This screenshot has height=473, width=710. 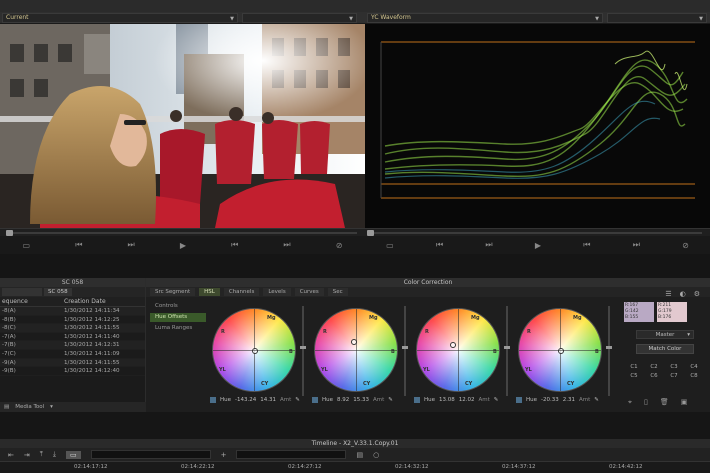 What do you see at coordinates (664, 402) in the screenshot?
I see `delete-icon: 🗑` at bounding box center [664, 402].